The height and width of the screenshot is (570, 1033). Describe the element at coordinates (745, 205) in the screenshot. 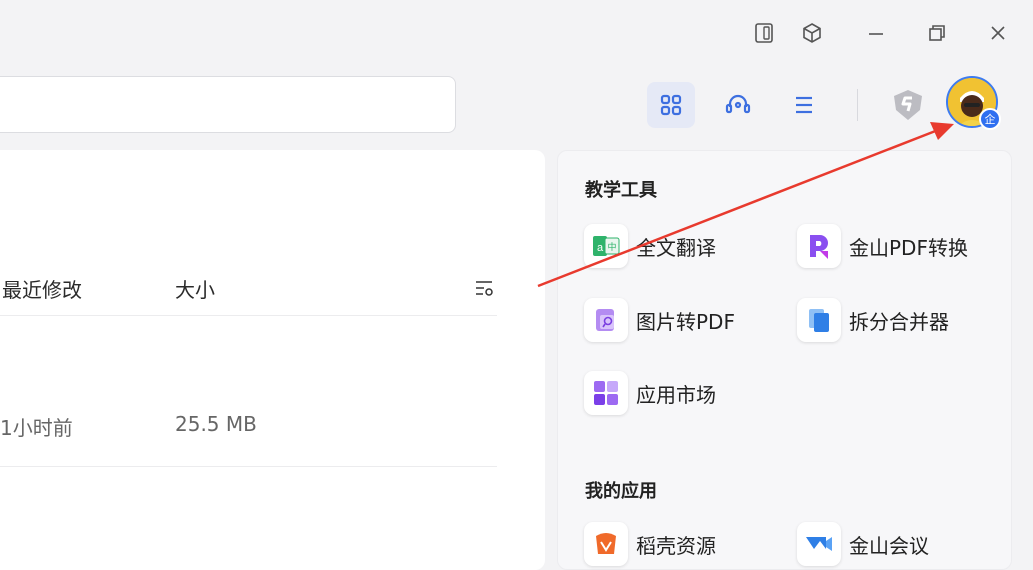

I see `annotation-arrow` at that location.